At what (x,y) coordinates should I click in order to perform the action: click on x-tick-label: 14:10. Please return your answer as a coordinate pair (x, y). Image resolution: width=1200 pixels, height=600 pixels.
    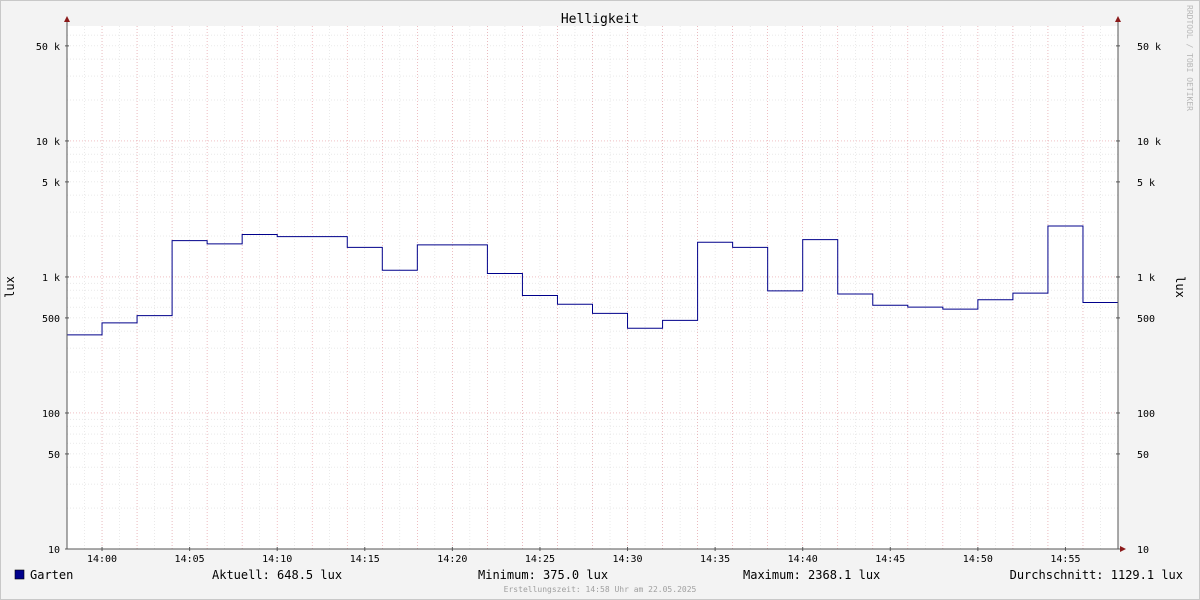
    Looking at the image, I should click on (277, 559).